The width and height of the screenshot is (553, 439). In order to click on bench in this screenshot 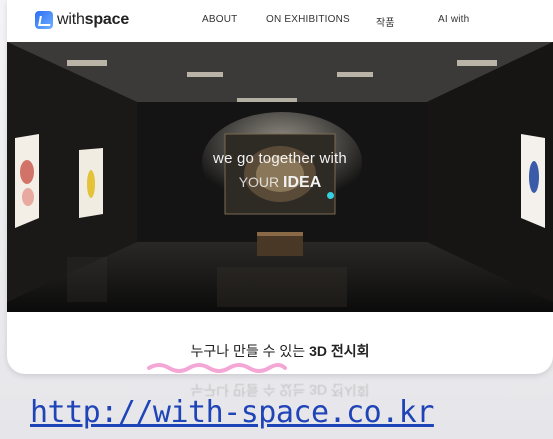, I will do `click(280, 245)`.